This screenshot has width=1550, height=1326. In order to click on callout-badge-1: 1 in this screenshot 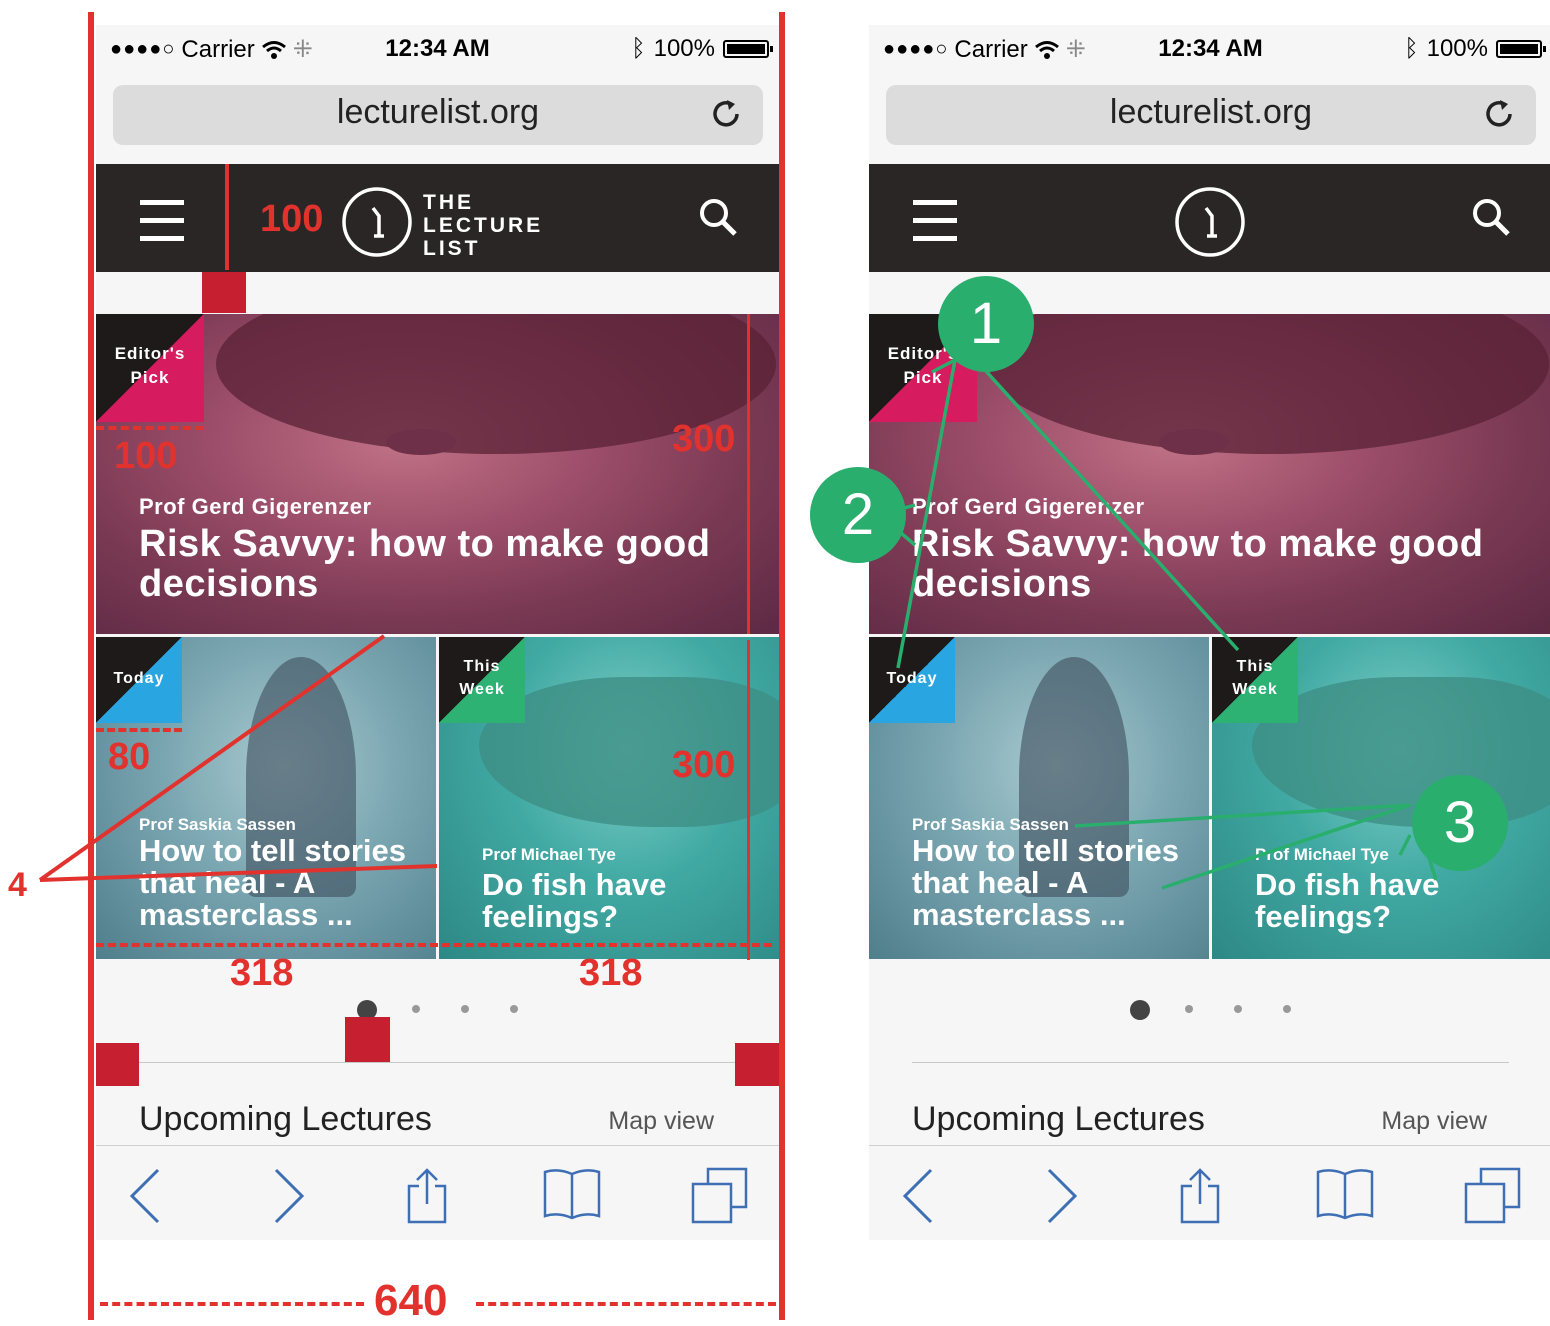, I will do `click(986, 324)`.